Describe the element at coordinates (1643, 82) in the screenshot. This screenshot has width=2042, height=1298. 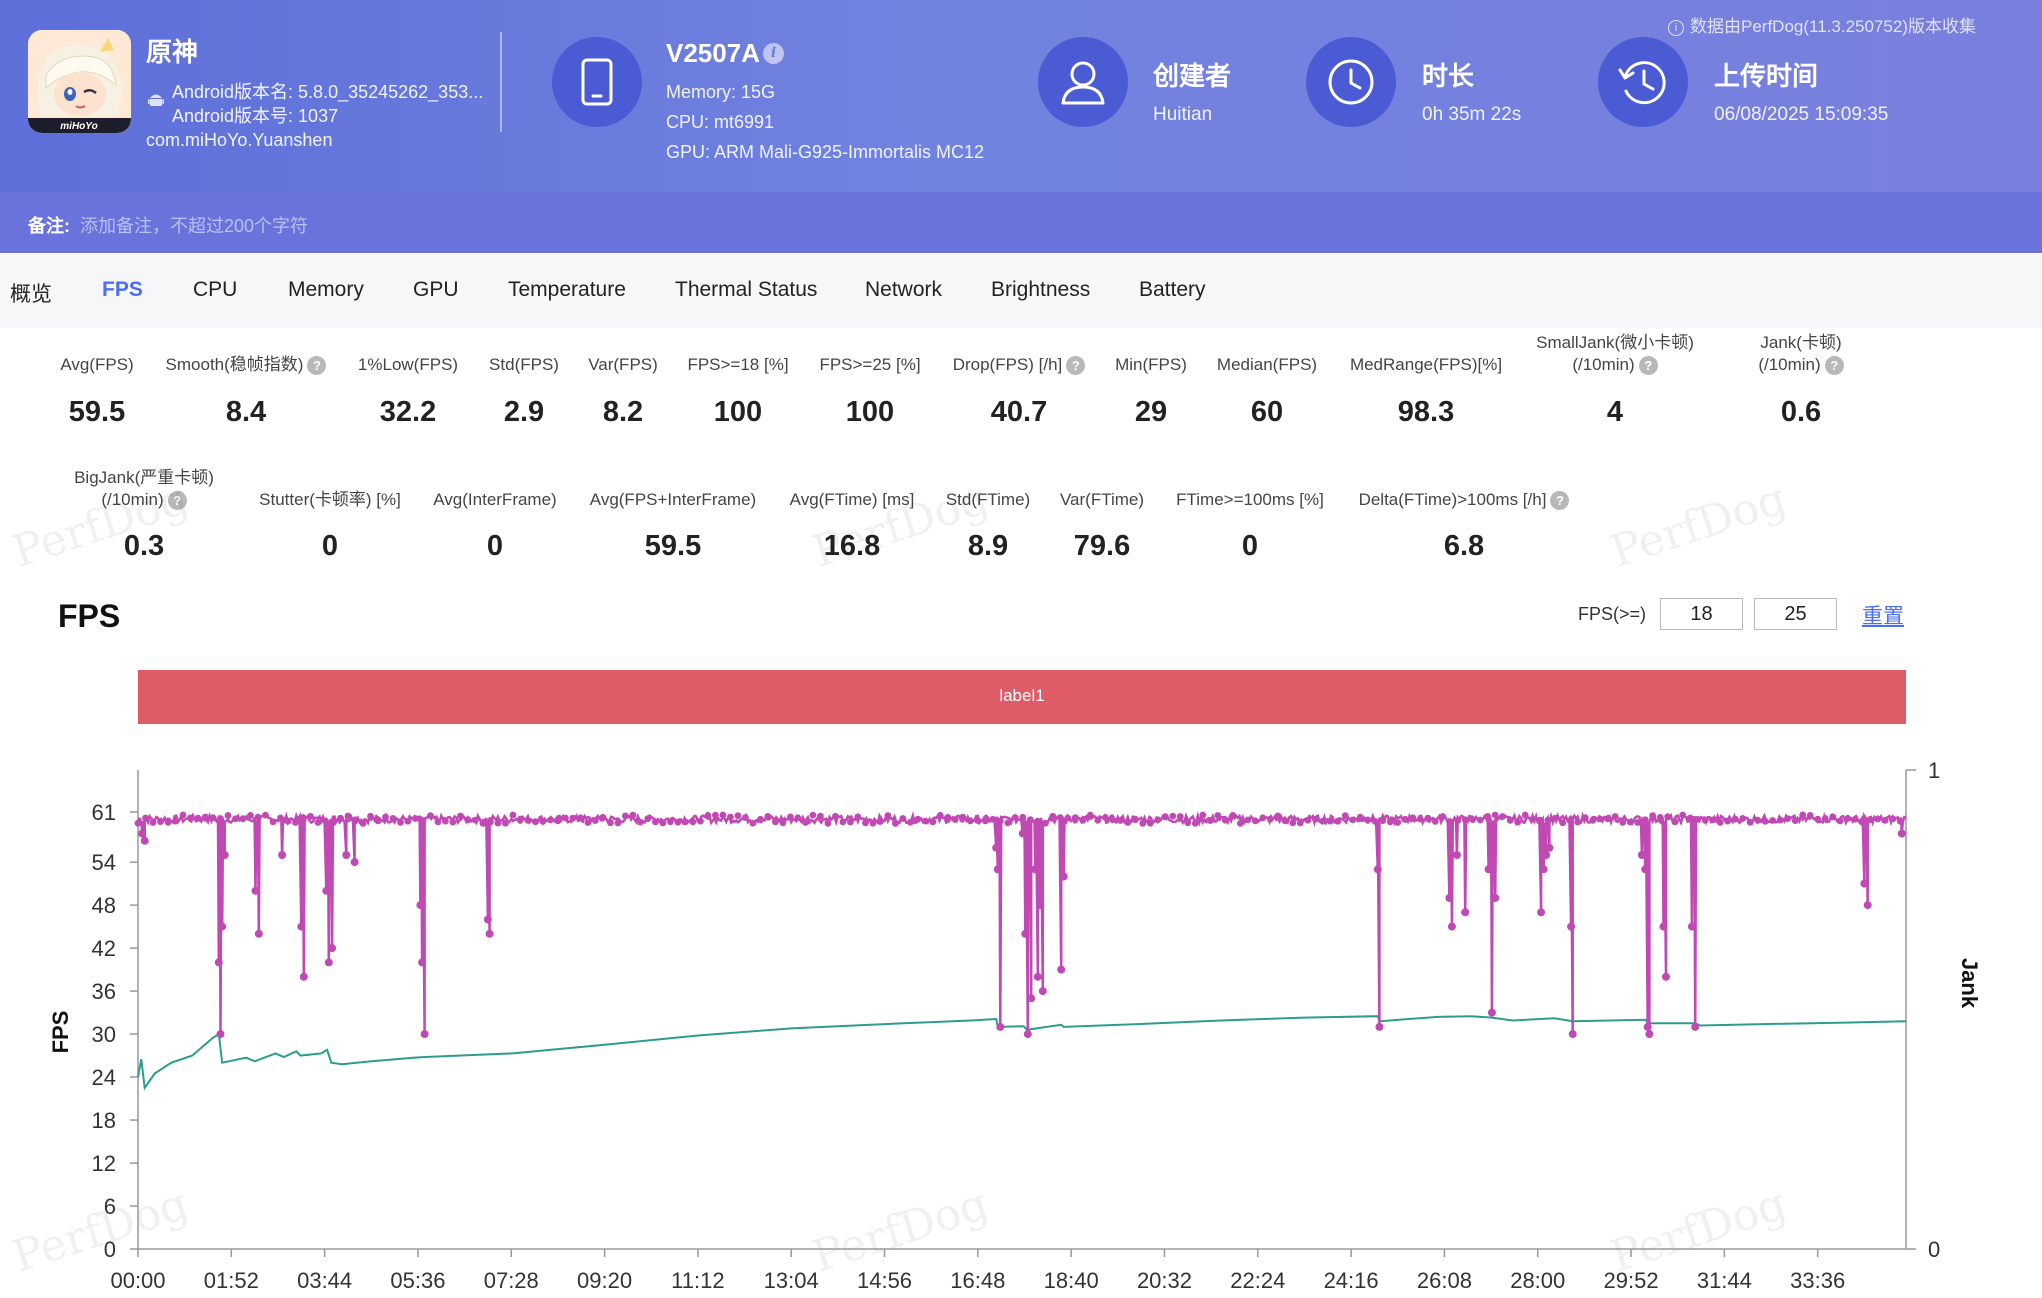
I see `history-icon` at that location.